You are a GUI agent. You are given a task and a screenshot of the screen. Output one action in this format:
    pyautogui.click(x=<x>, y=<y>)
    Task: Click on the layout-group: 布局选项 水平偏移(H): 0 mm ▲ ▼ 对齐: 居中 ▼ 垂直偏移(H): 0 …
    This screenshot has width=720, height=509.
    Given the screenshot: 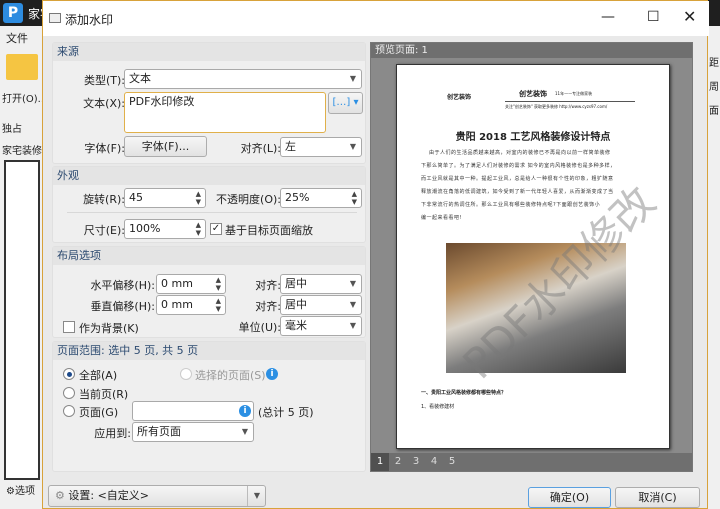 What is the action you would take?
    pyautogui.click(x=209, y=292)
    